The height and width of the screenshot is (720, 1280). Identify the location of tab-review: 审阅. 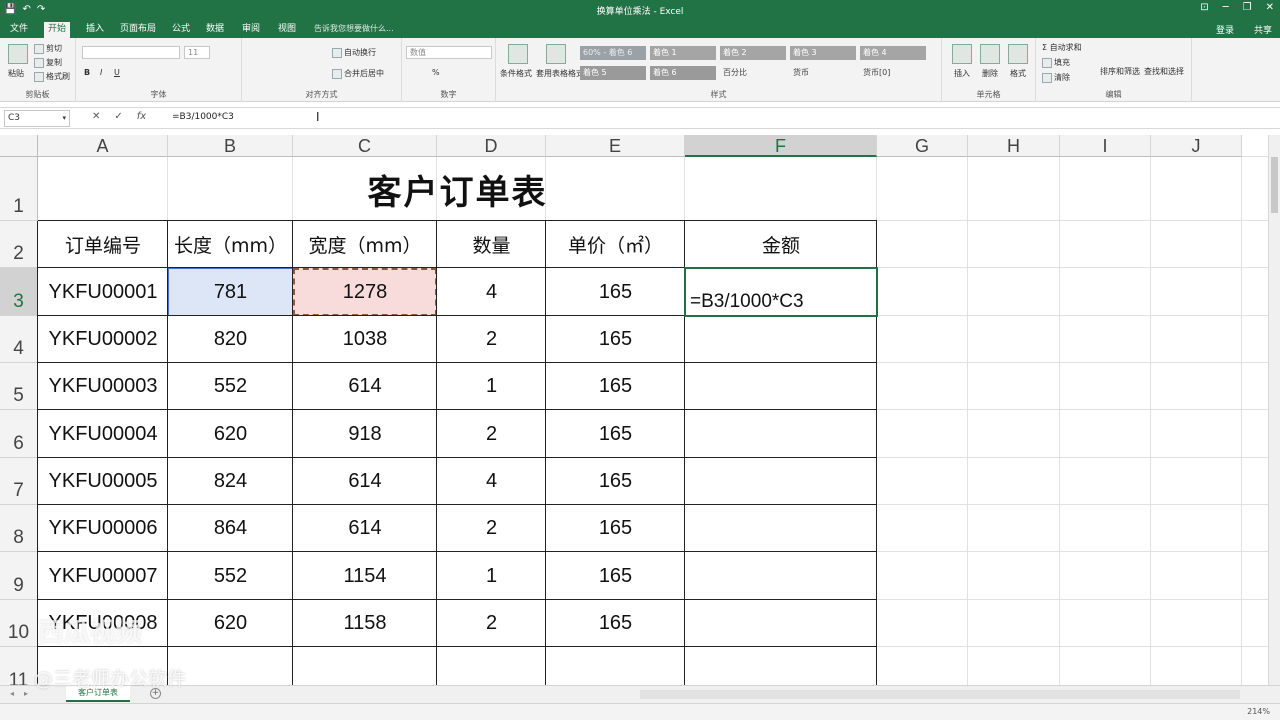
(251, 30).